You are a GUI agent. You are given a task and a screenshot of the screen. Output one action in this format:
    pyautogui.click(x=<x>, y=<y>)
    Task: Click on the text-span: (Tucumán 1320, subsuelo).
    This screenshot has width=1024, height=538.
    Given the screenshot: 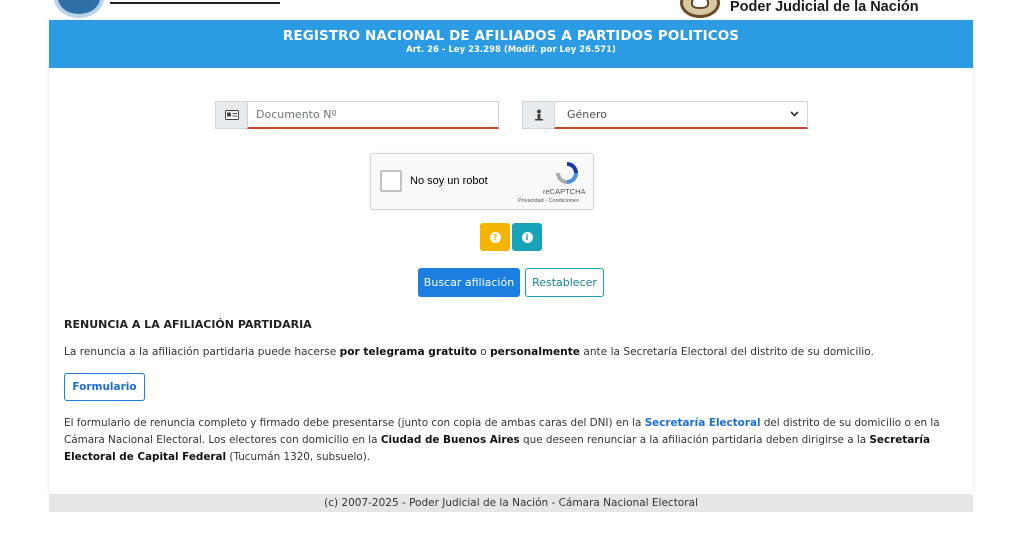 What is the action you would take?
    pyautogui.click(x=298, y=457)
    